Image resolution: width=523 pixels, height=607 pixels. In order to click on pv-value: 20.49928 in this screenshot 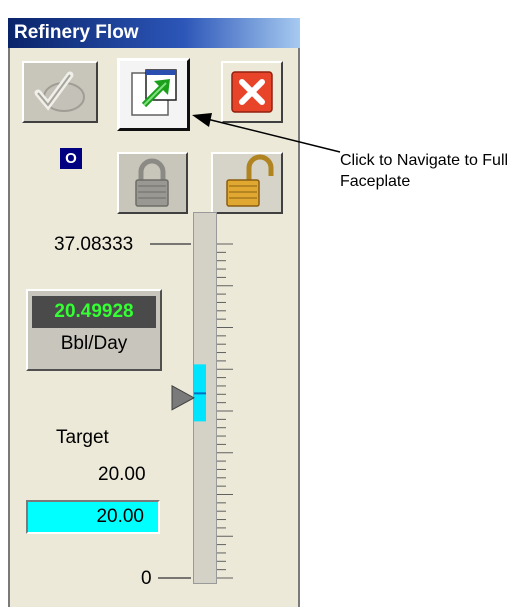, I will do `click(94, 312)`.